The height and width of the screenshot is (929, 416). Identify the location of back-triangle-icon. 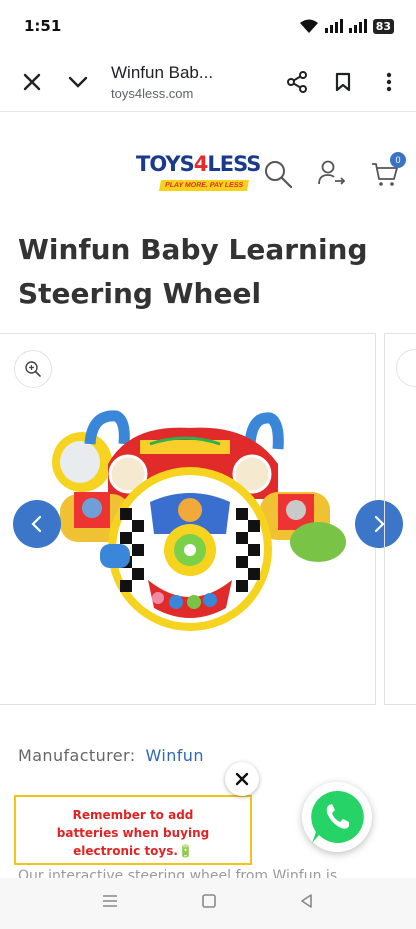
(306, 901).